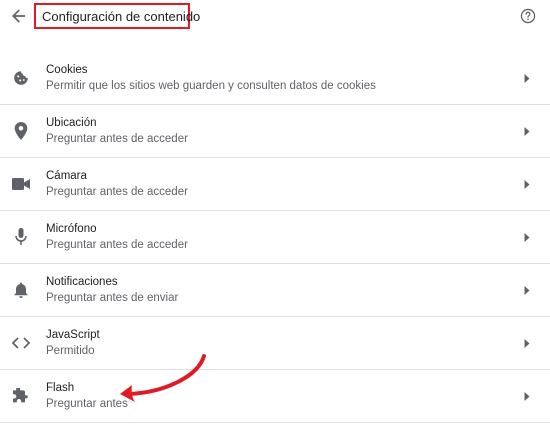 The width and height of the screenshot is (550, 430). I want to click on settings-row-status: Preguntar antes de enviar, so click(112, 298).